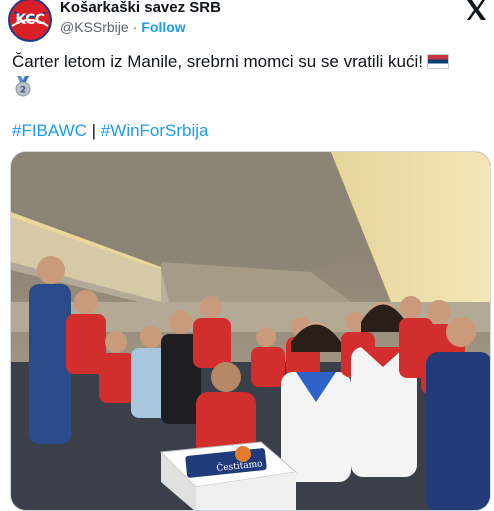  What do you see at coordinates (163, 27) in the screenshot?
I see `follow-button: Follow` at bounding box center [163, 27].